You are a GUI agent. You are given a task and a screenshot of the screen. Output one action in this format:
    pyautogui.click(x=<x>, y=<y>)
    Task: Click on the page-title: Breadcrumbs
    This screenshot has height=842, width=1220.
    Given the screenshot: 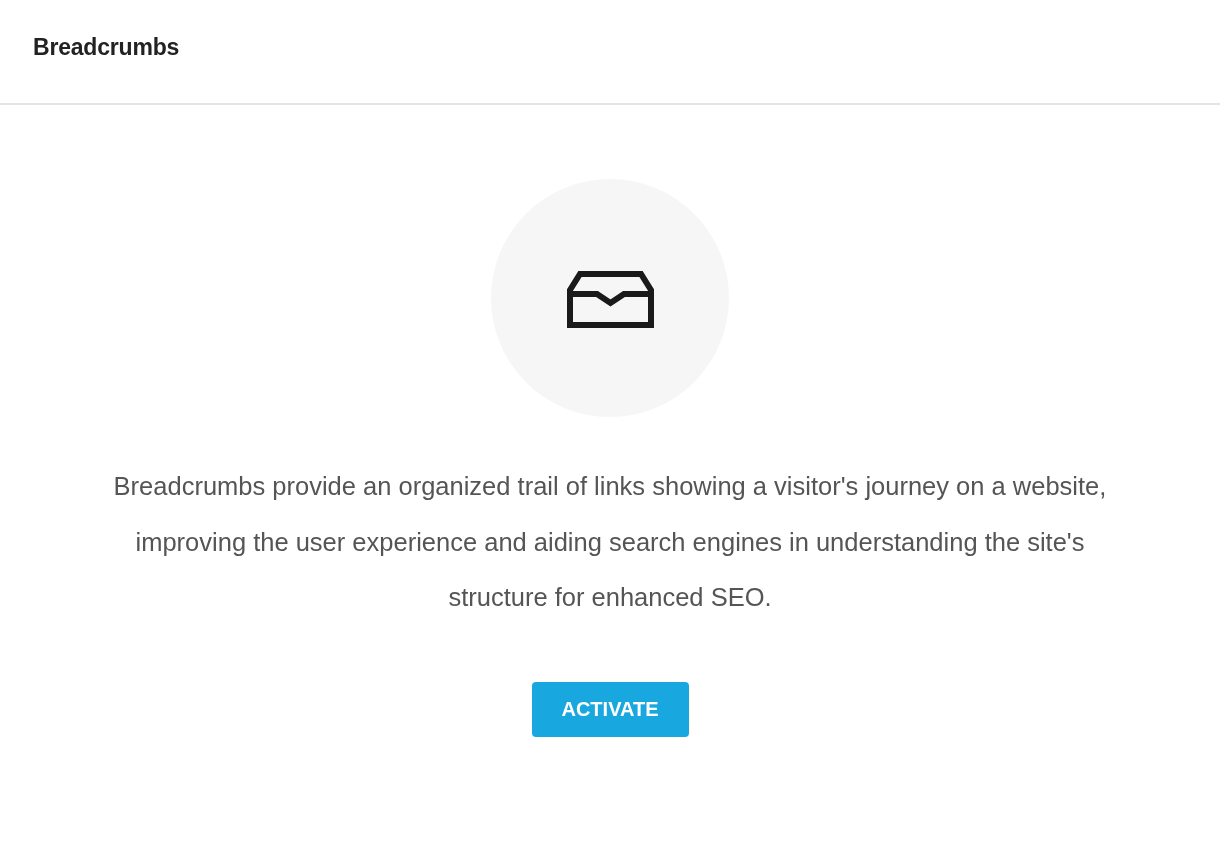 What is the action you would take?
    pyautogui.click(x=106, y=47)
    